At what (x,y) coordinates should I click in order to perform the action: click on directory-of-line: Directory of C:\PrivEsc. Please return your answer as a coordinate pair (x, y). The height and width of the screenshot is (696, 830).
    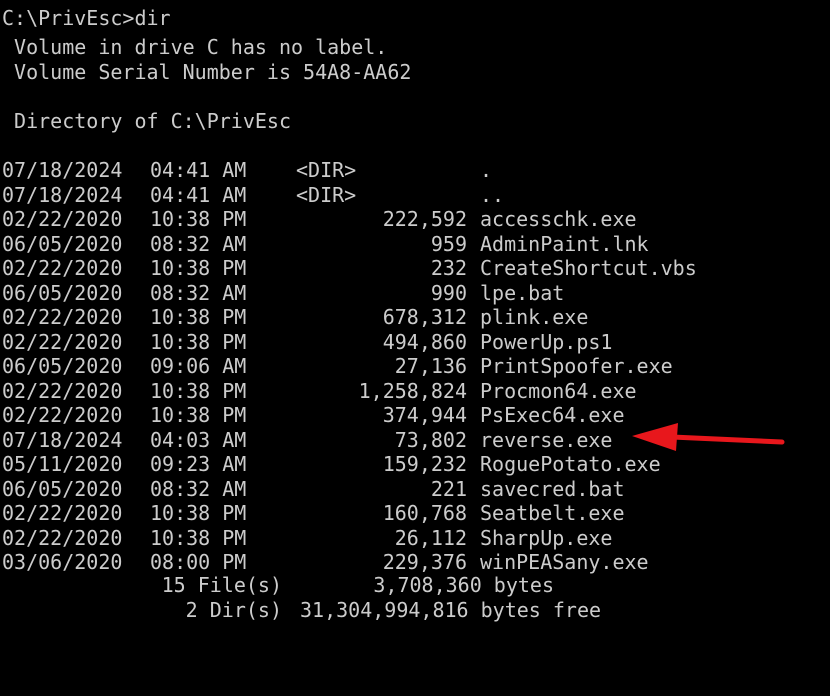
    Looking at the image, I should click on (146, 121).